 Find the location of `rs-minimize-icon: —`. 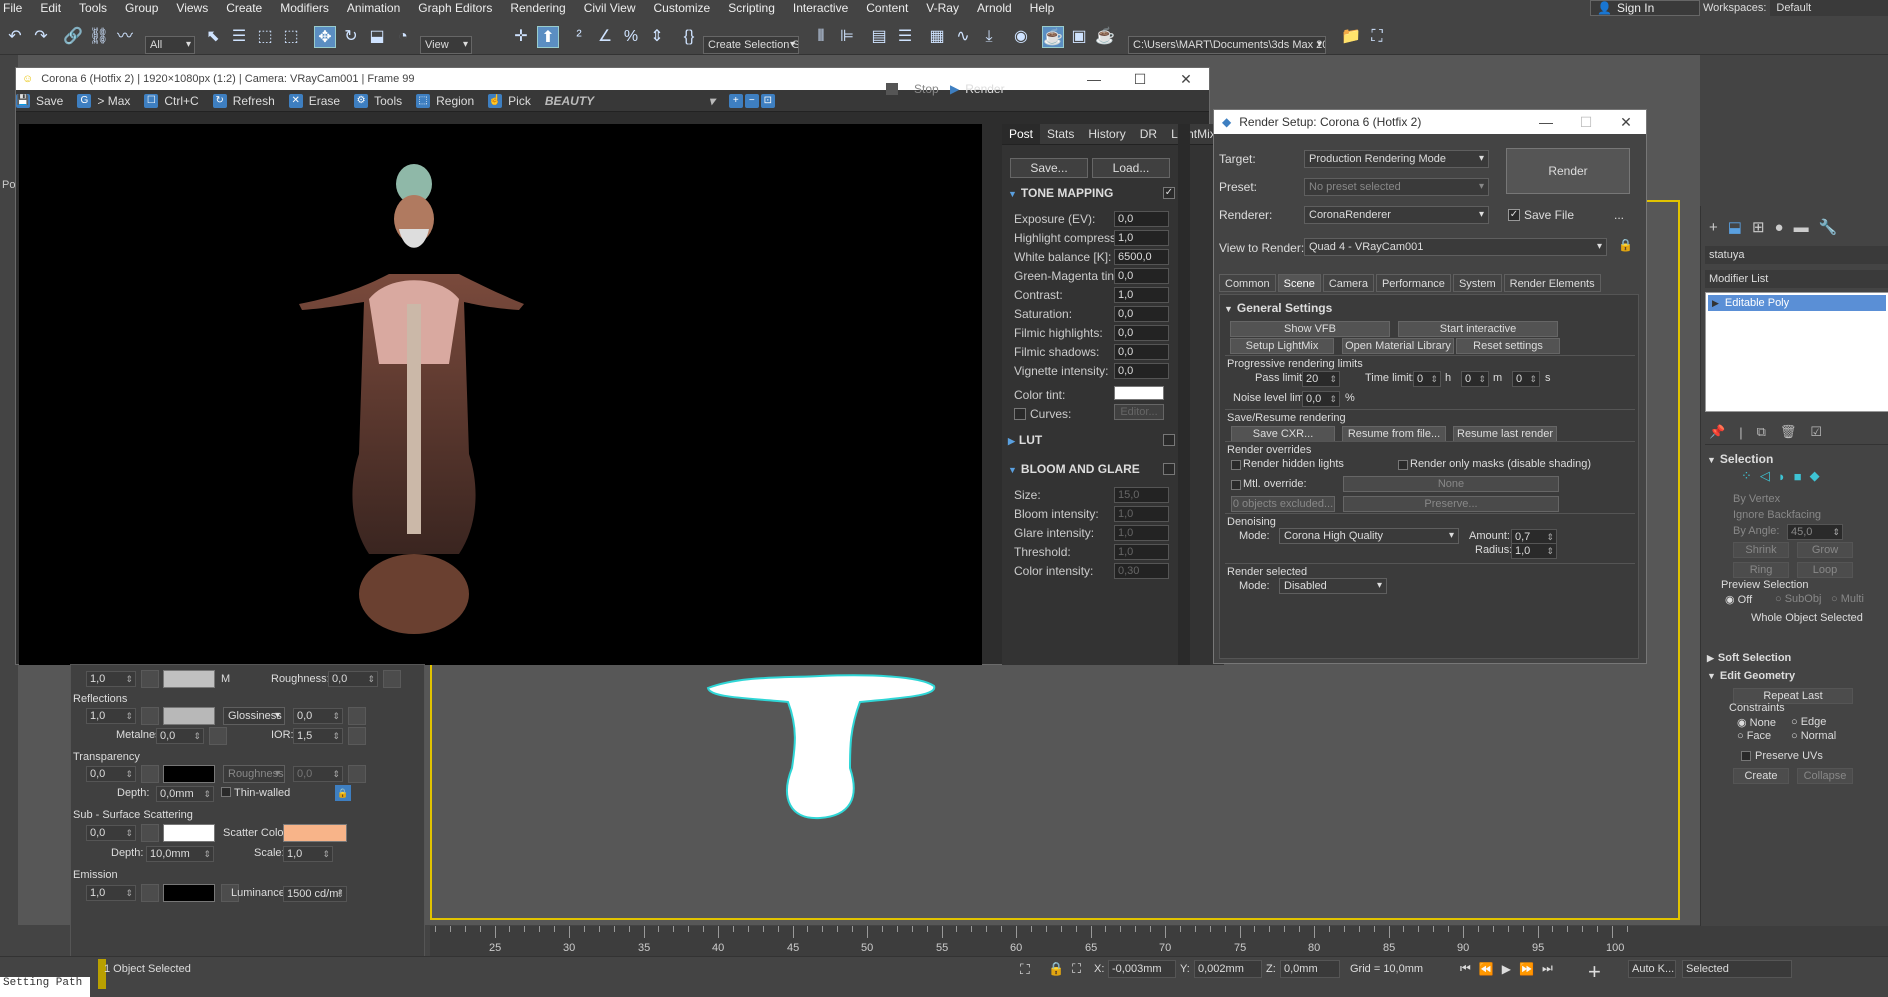

rs-minimize-icon: — is located at coordinates (1546, 122).